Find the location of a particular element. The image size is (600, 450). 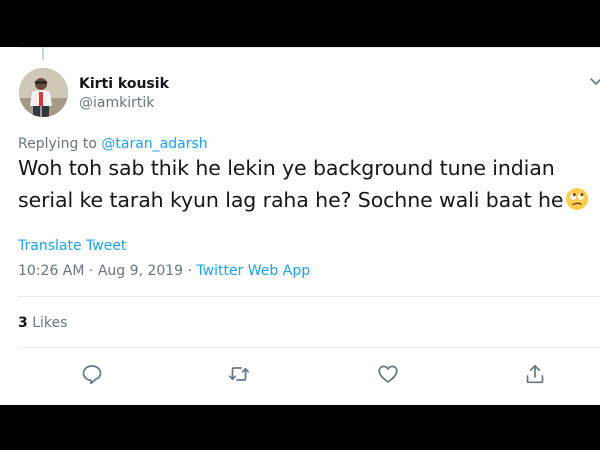

chevron-down-icon is located at coordinates (594, 81).